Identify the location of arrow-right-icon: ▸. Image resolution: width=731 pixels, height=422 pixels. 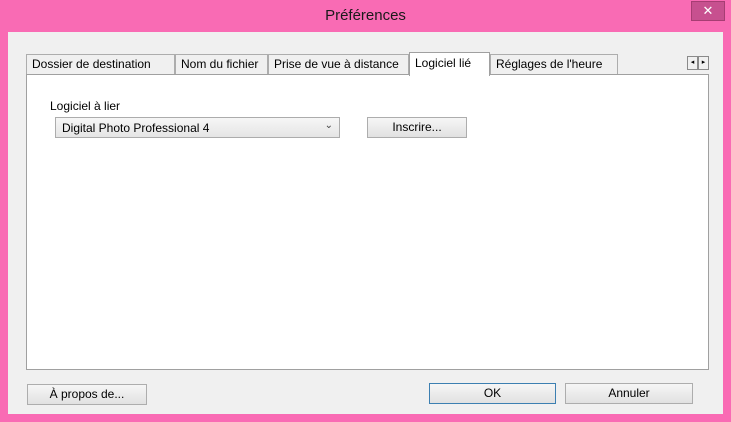
(703, 62).